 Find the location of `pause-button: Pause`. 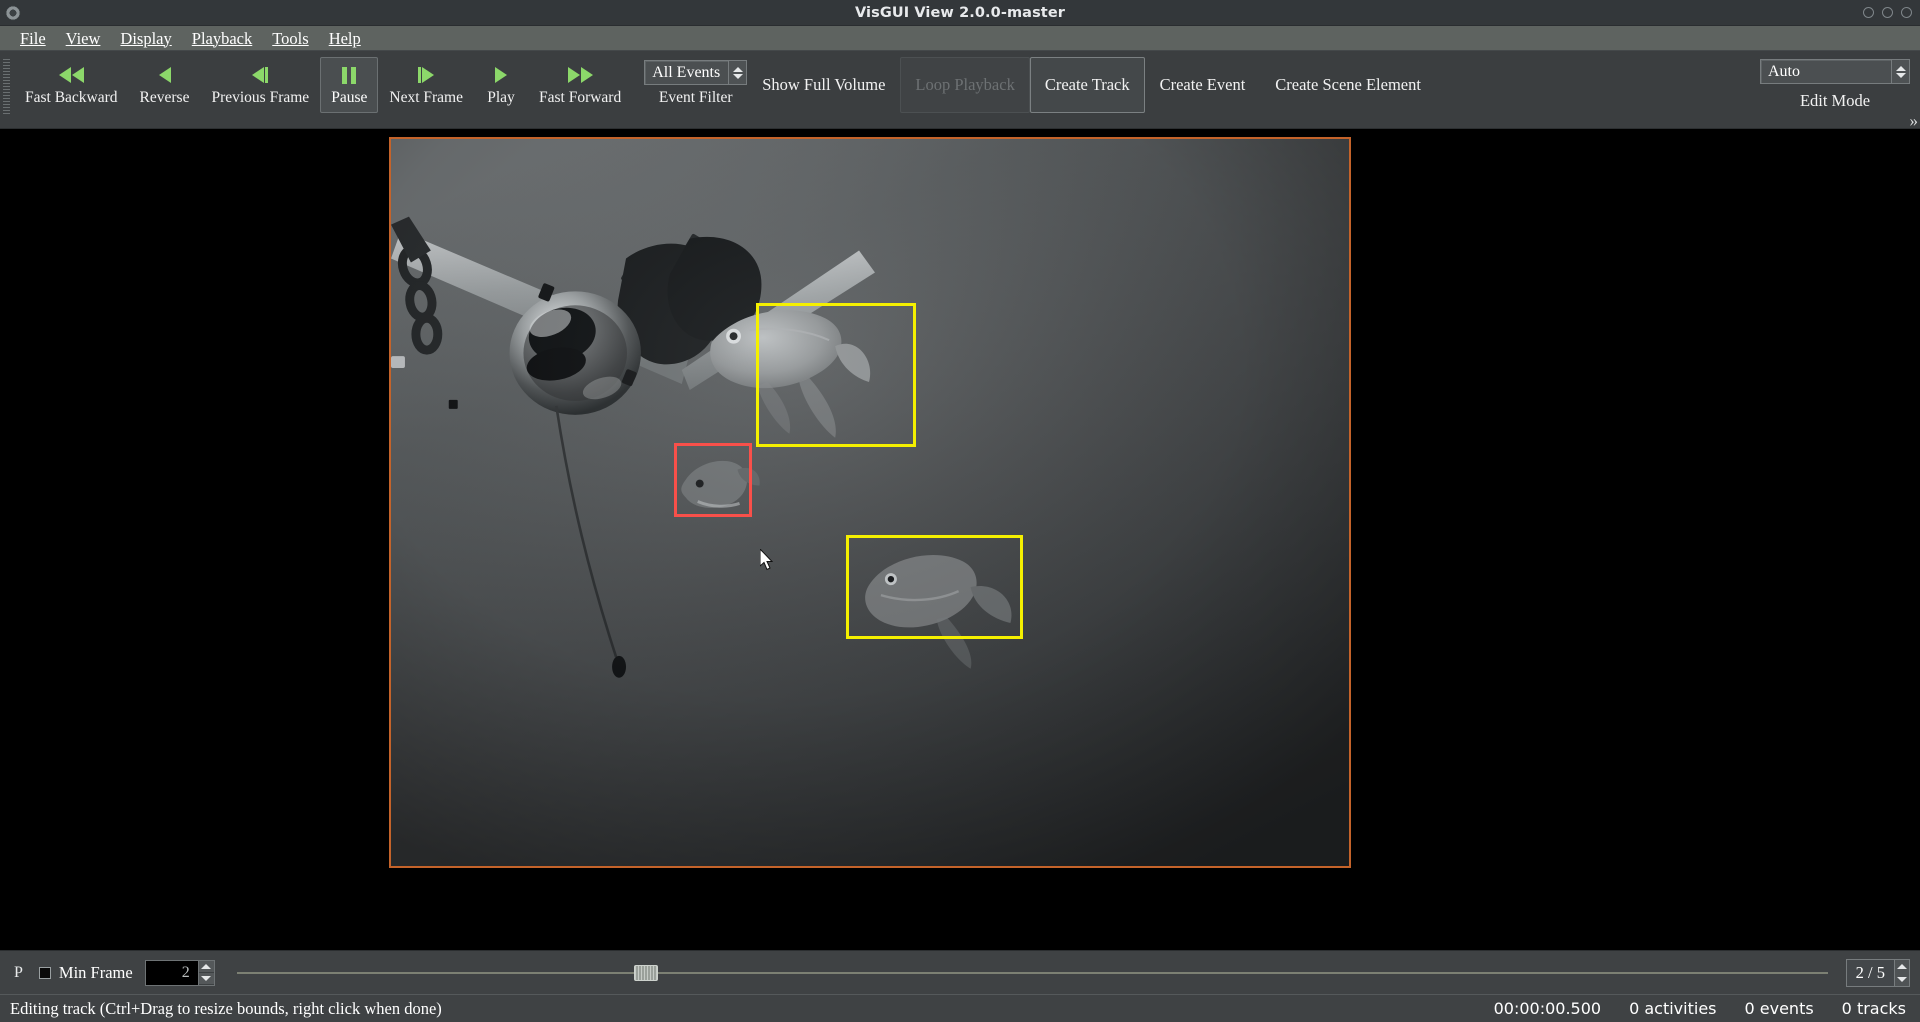

pause-button: Pause is located at coordinates (349, 85).